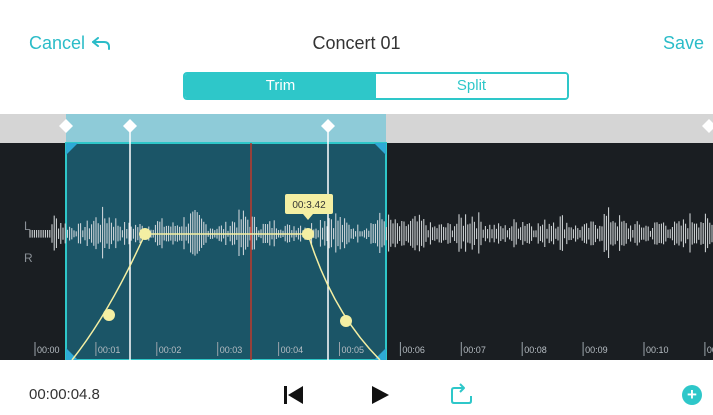  Describe the element at coordinates (294, 395) in the screenshot. I see `skip-back-icon` at that location.